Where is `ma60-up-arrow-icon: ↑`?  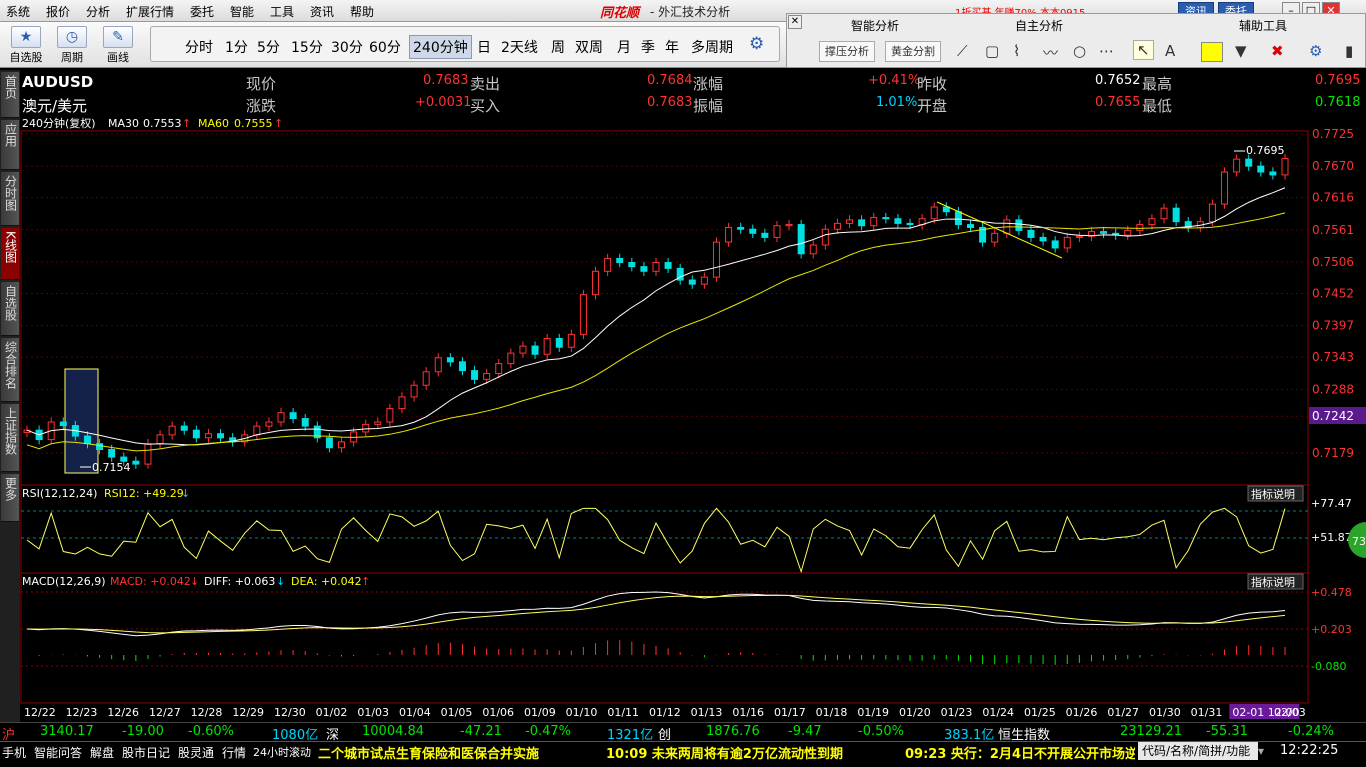 ma60-up-arrow-icon: ↑ is located at coordinates (278, 123).